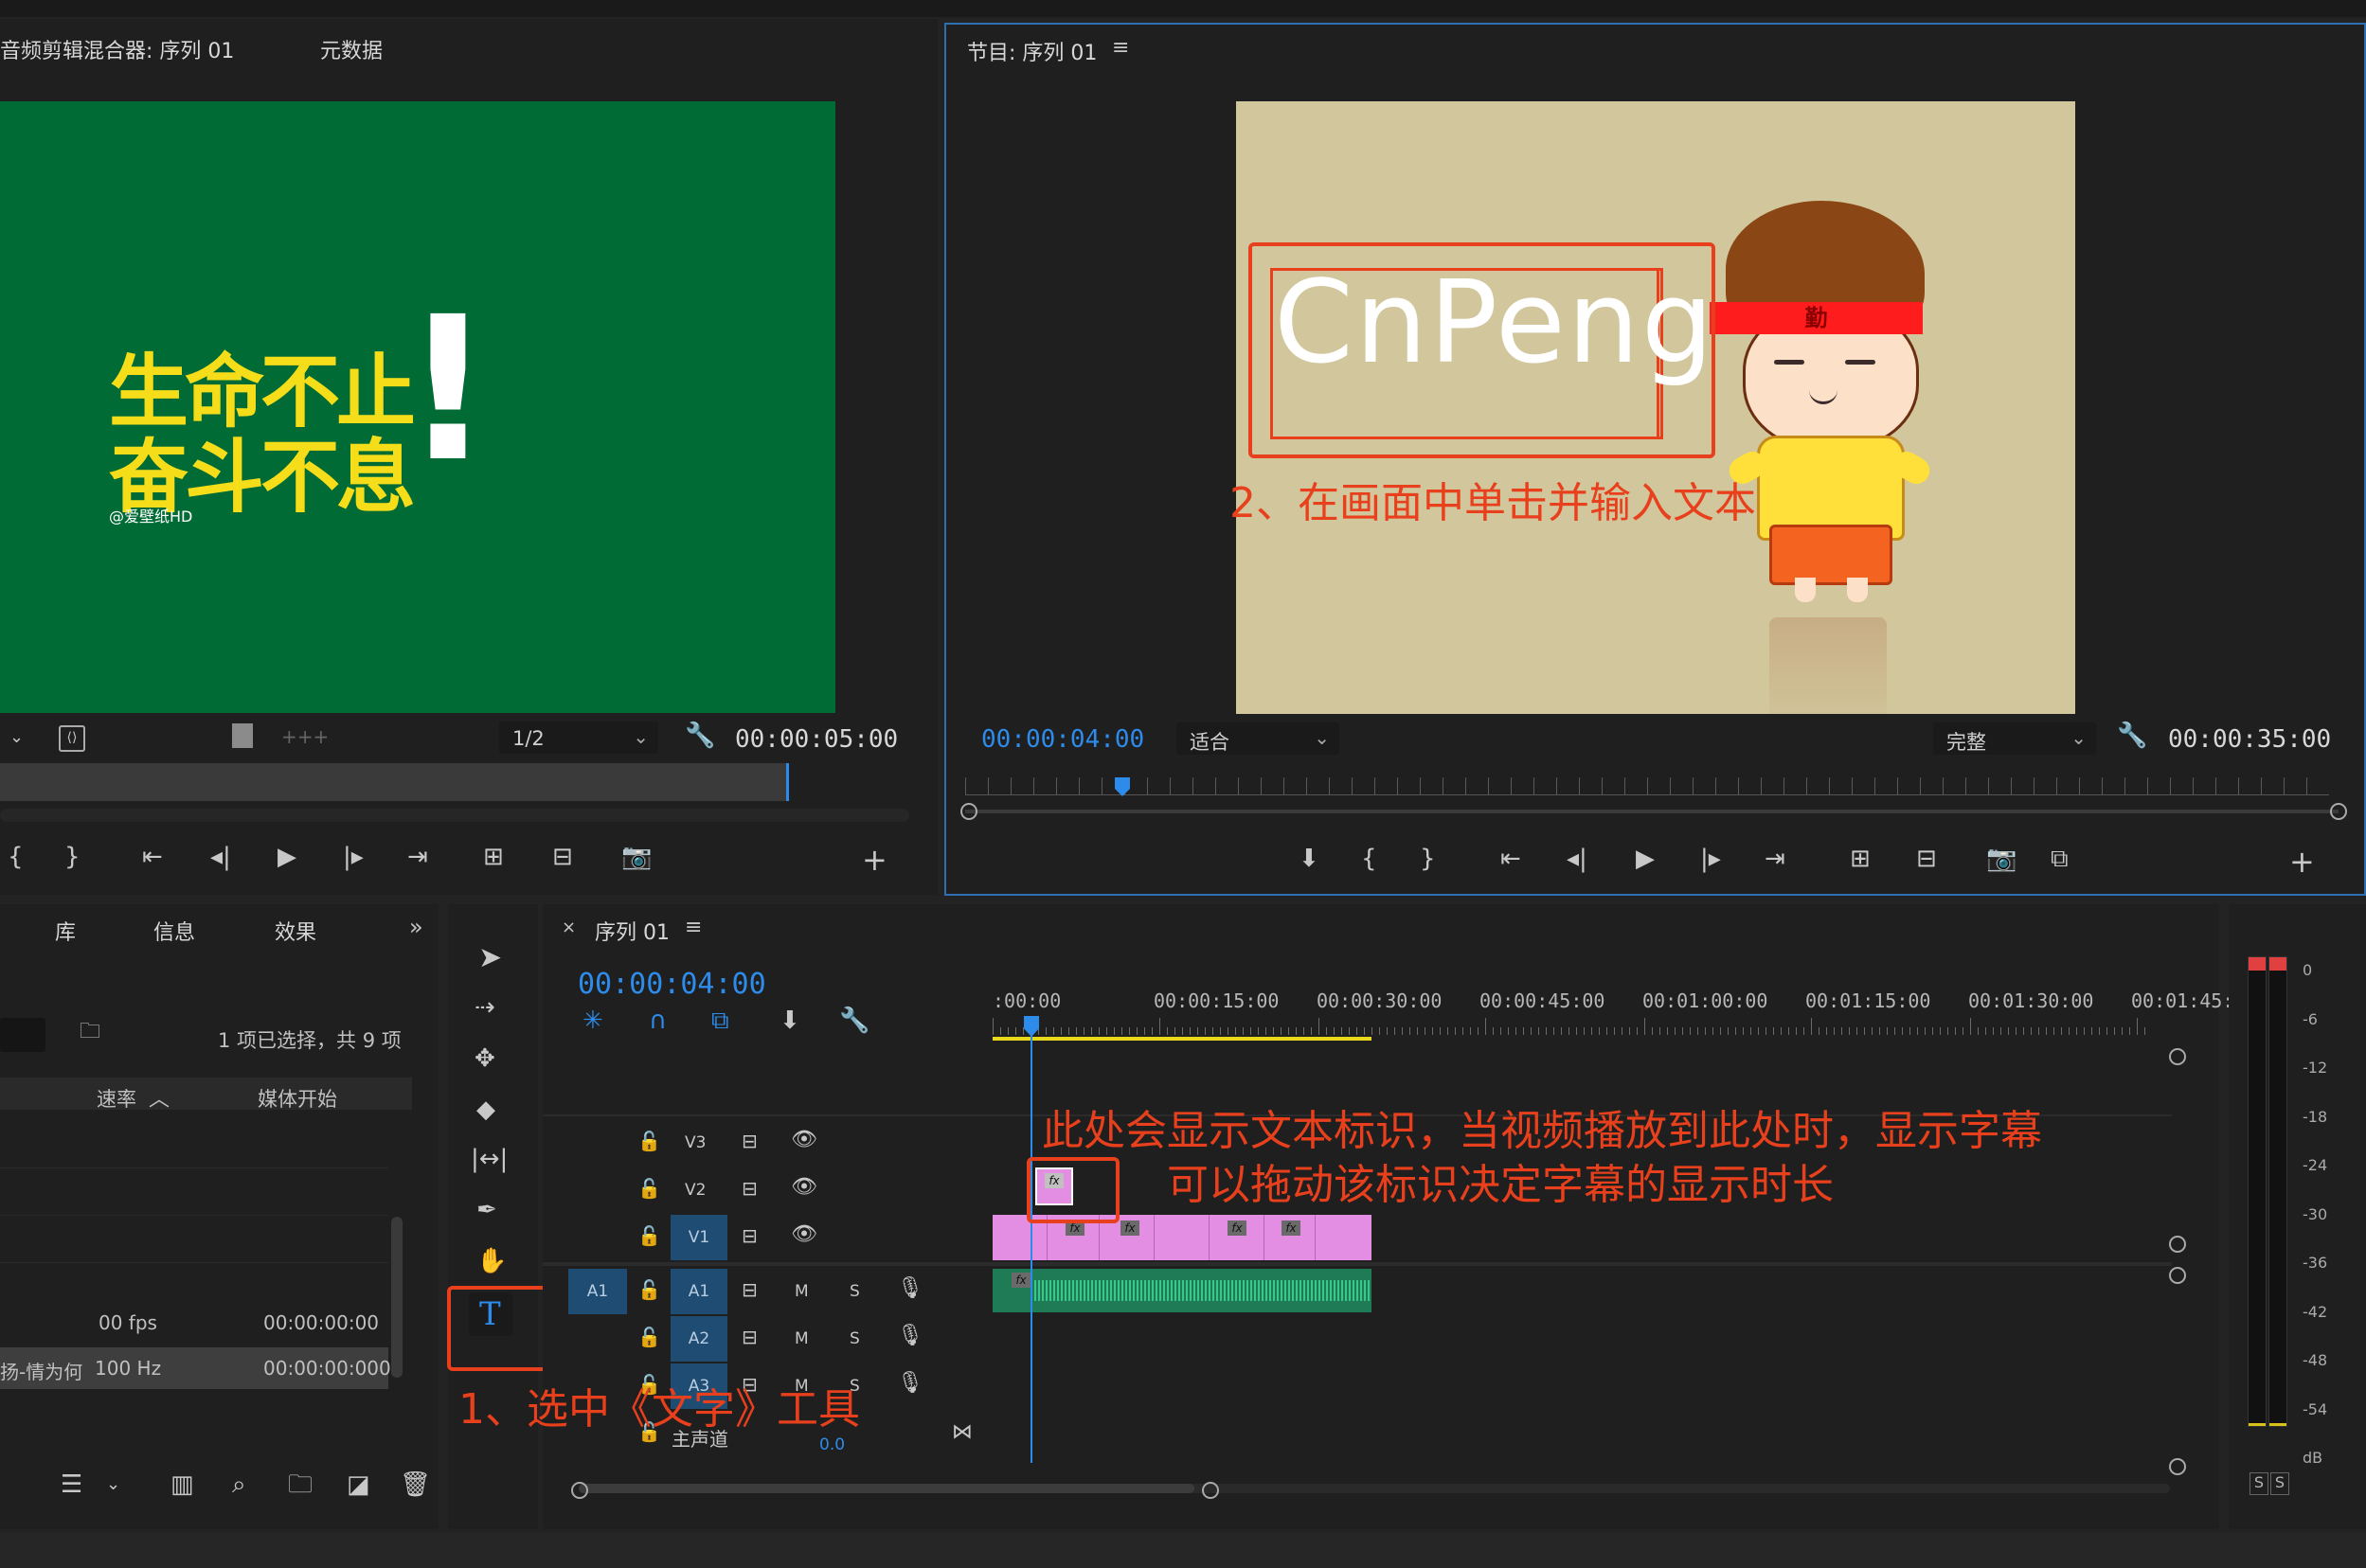 This screenshot has width=2366, height=1568. Describe the element at coordinates (699, 1237) in the screenshot. I see `track-target-v1: V1` at that location.